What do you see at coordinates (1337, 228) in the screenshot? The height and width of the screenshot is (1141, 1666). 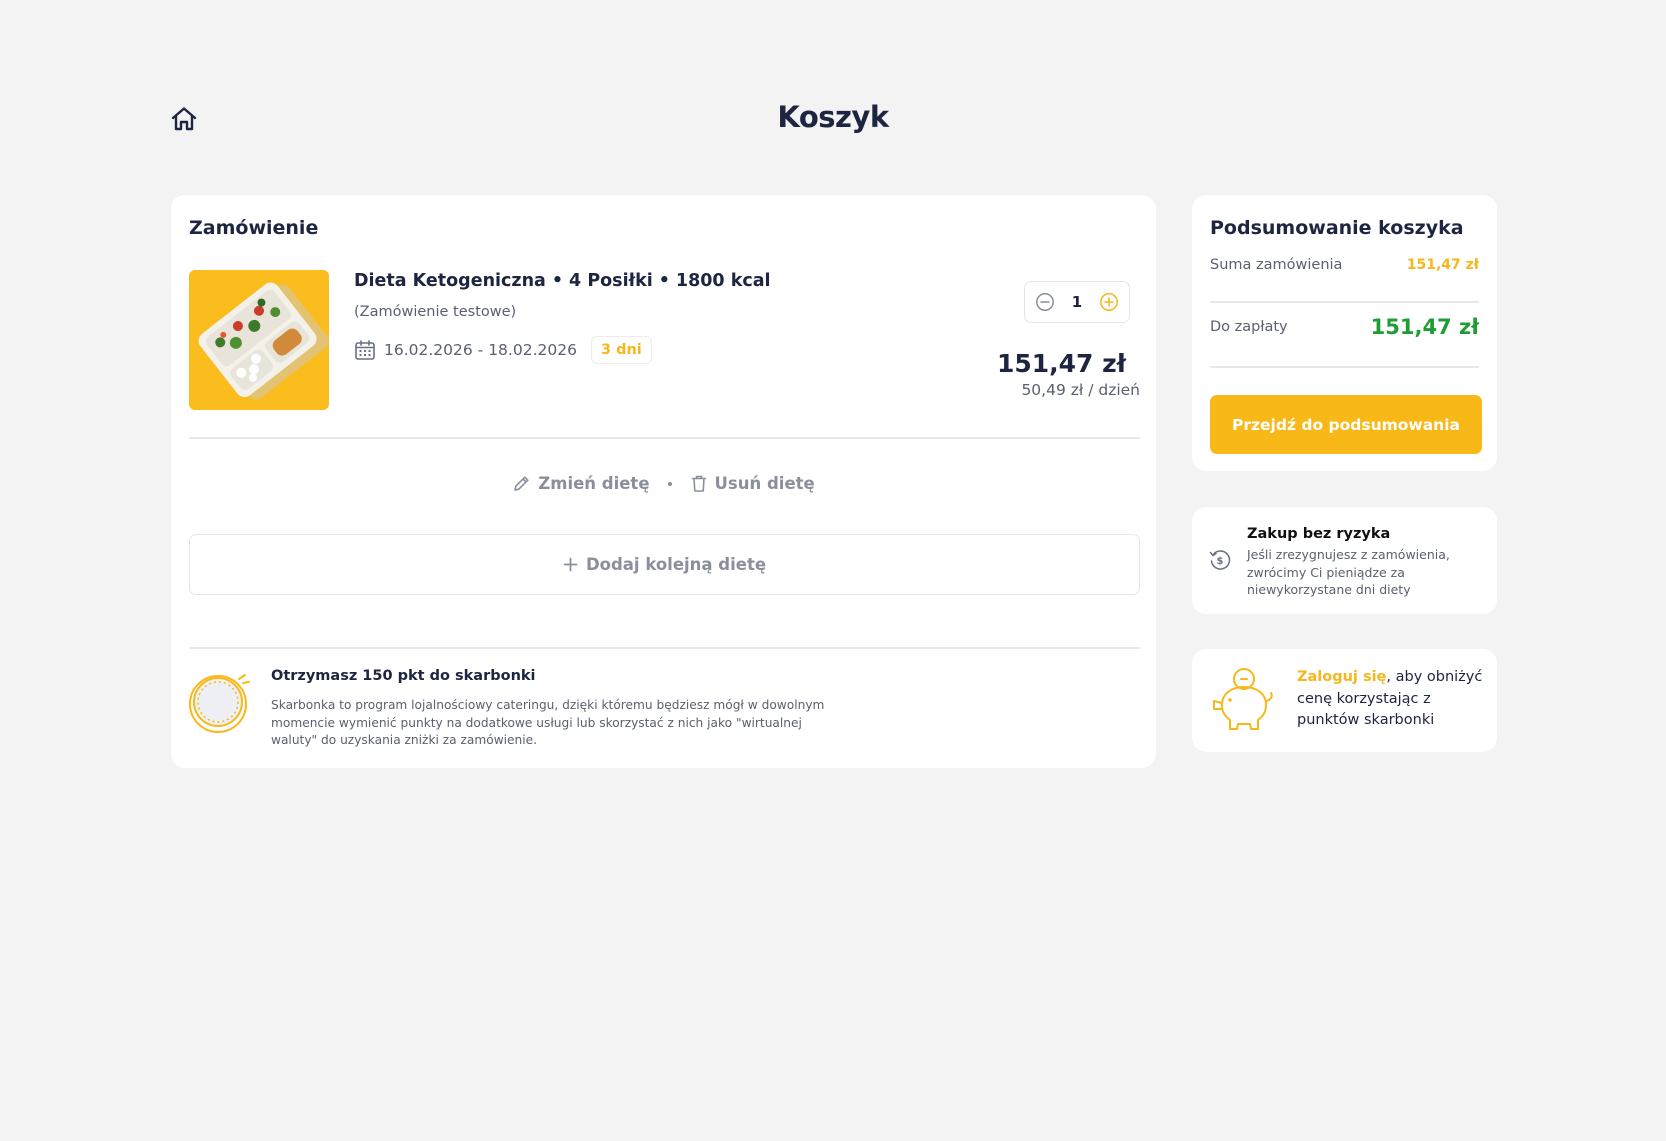 I see `summary-heading: Podsumowanie koszyka` at bounding box center [1337, 228].